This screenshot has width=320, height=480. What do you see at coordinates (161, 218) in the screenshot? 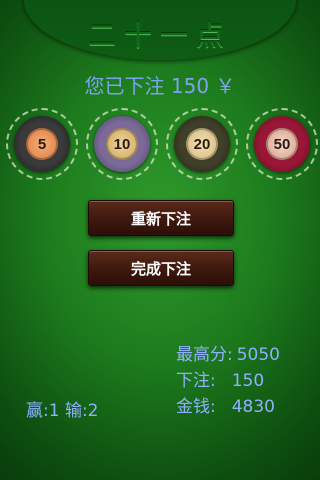
I see `rebet-button: 重新下注` at bounding box center [161, 218].